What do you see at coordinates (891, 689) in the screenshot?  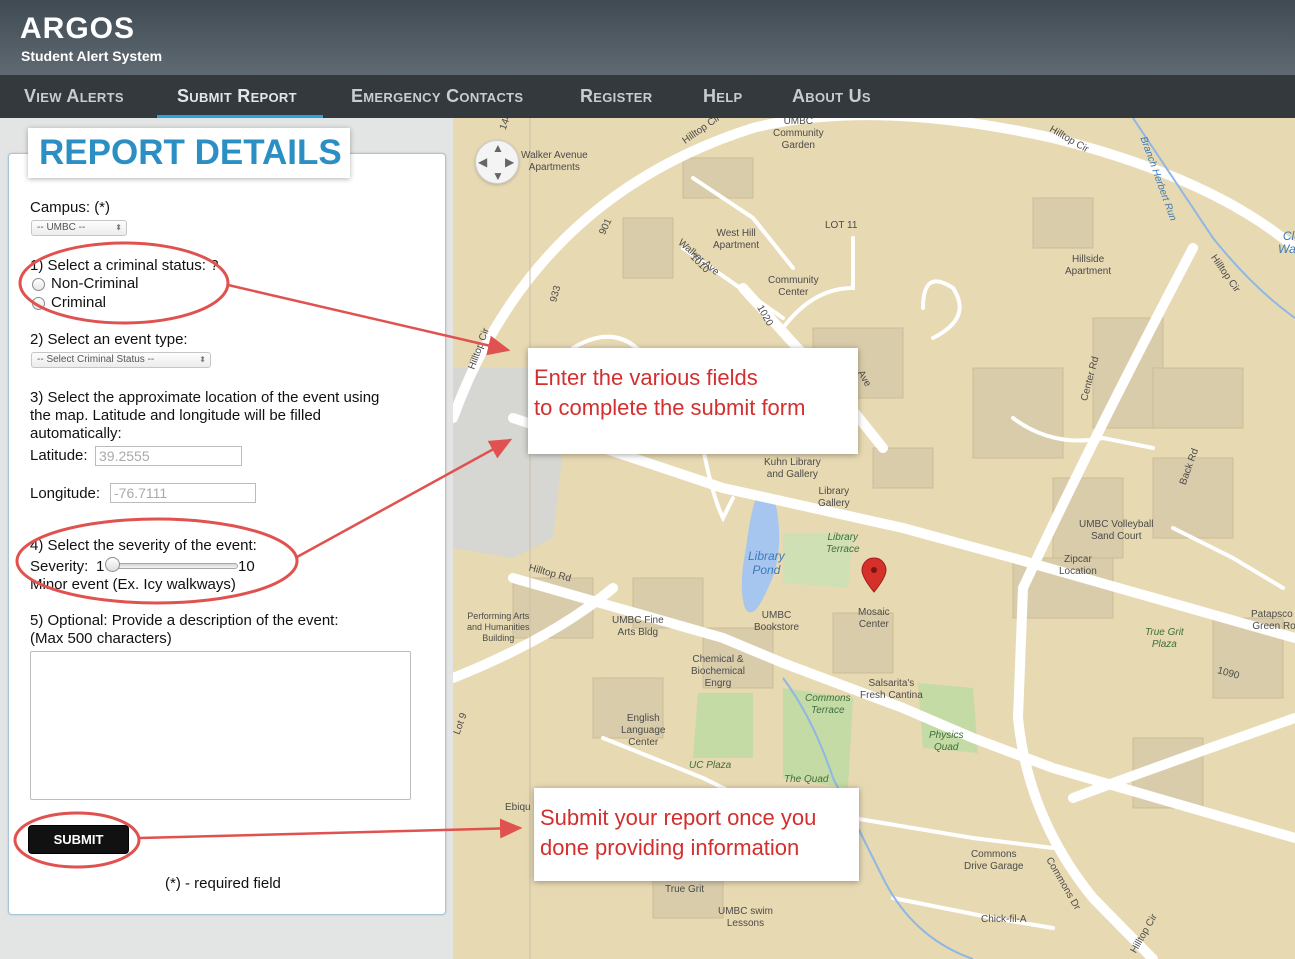 I see `map-label-salsaritas: Salsarita's Fresh Cantina` at bounding box center [891, 689].